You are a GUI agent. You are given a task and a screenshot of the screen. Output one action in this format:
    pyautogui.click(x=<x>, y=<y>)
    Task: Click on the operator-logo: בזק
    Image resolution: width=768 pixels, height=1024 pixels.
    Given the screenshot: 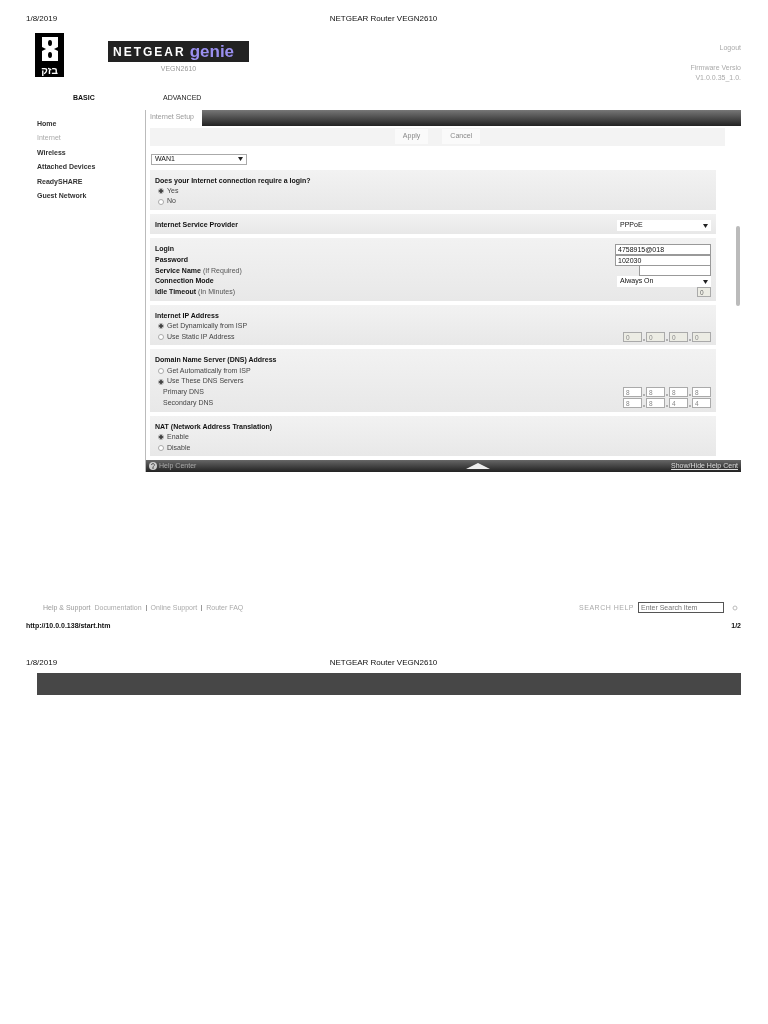 What is the action you would take?
    pyautogui.click(x=49, y=55)
    